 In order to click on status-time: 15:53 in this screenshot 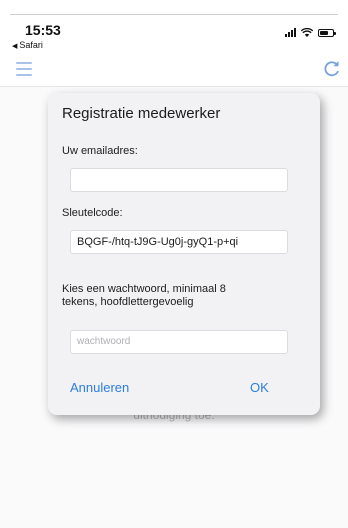, I will do `click(43, 30)`.